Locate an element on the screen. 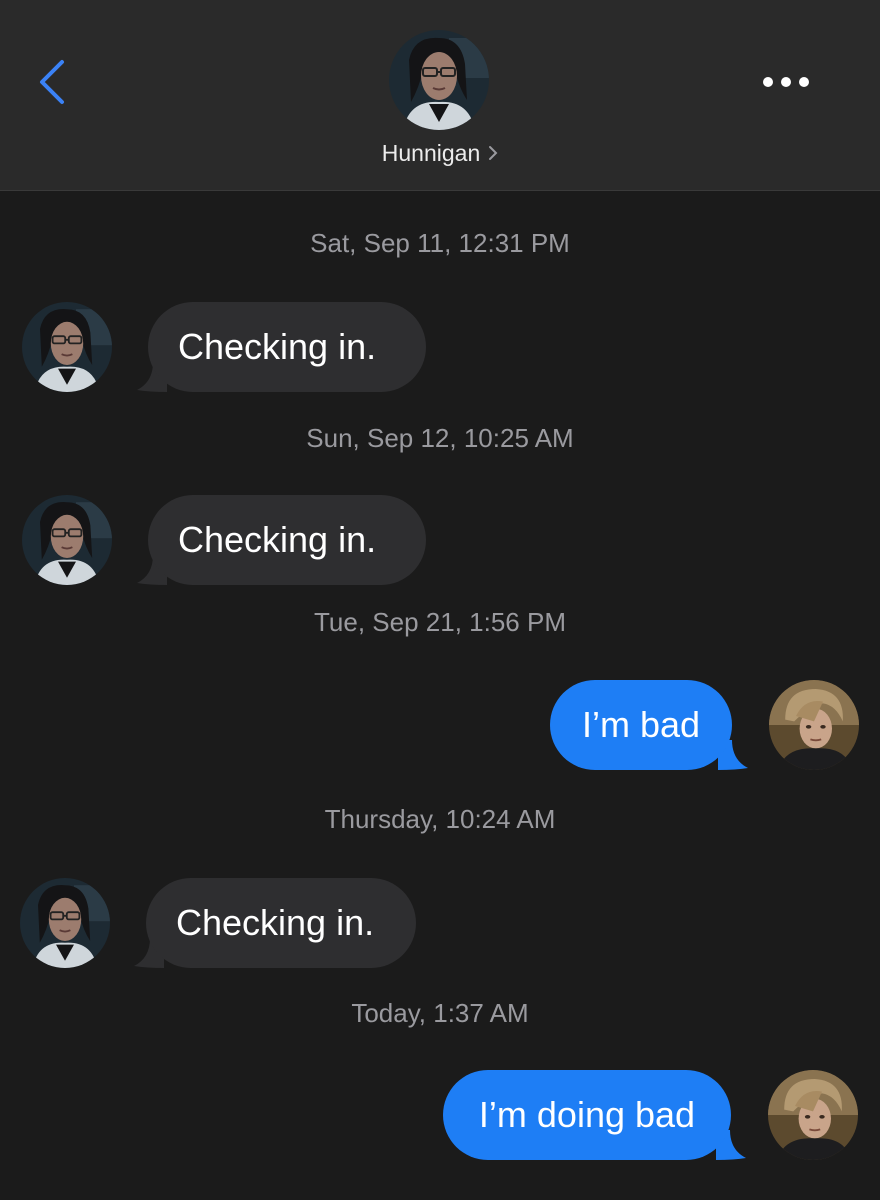  timestamp: Today, 1:37 AM is located at coordinates (440, 1013).